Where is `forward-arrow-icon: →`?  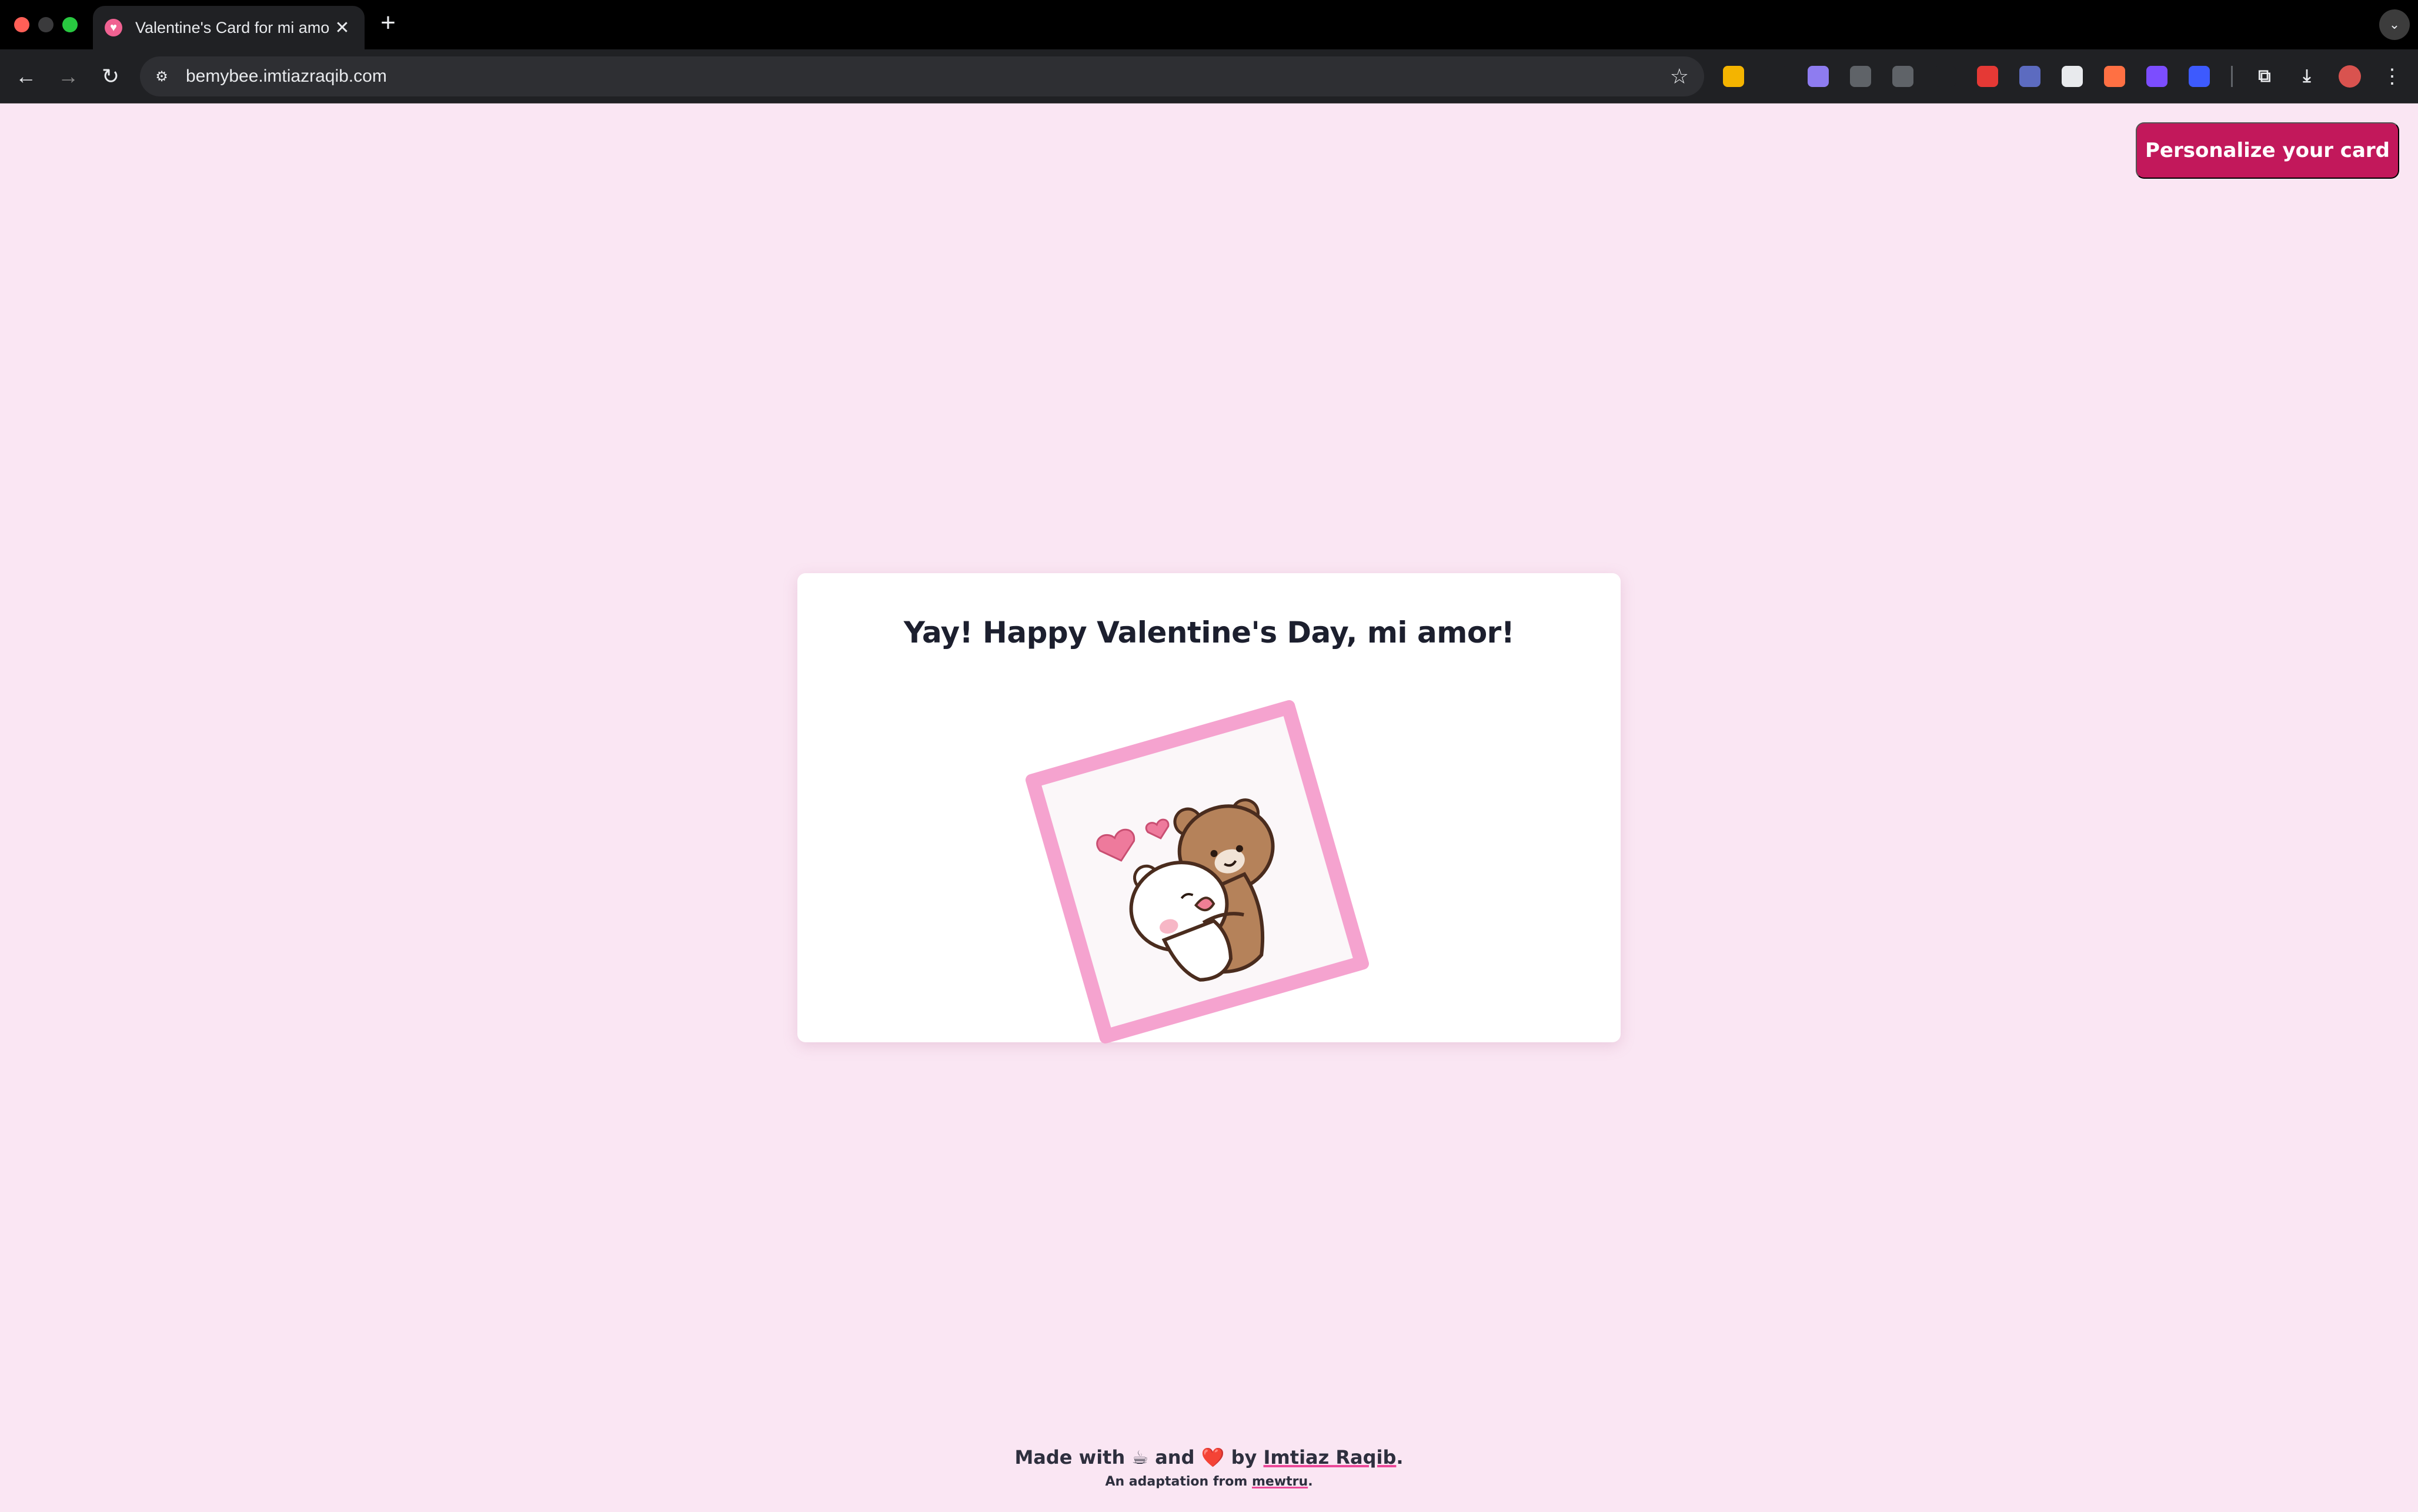 forward-arrow-icon: → is located at coordinates (68, 76).